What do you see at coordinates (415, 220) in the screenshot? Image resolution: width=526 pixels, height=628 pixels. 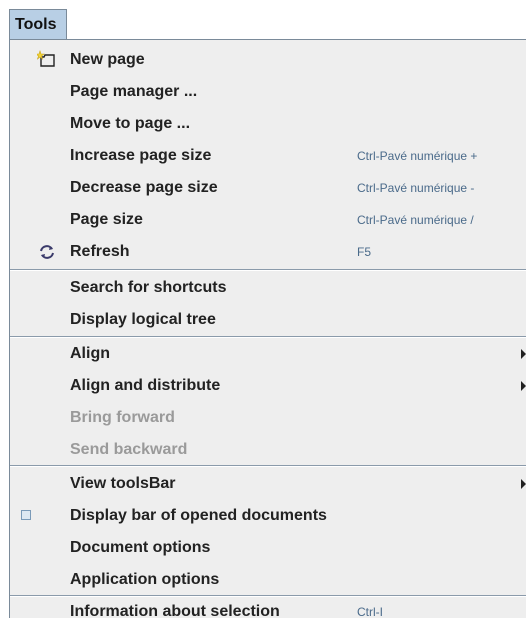 I see `shortcut-label: Ctrl-Pavé numérique /` at bounding box center [415, 220].